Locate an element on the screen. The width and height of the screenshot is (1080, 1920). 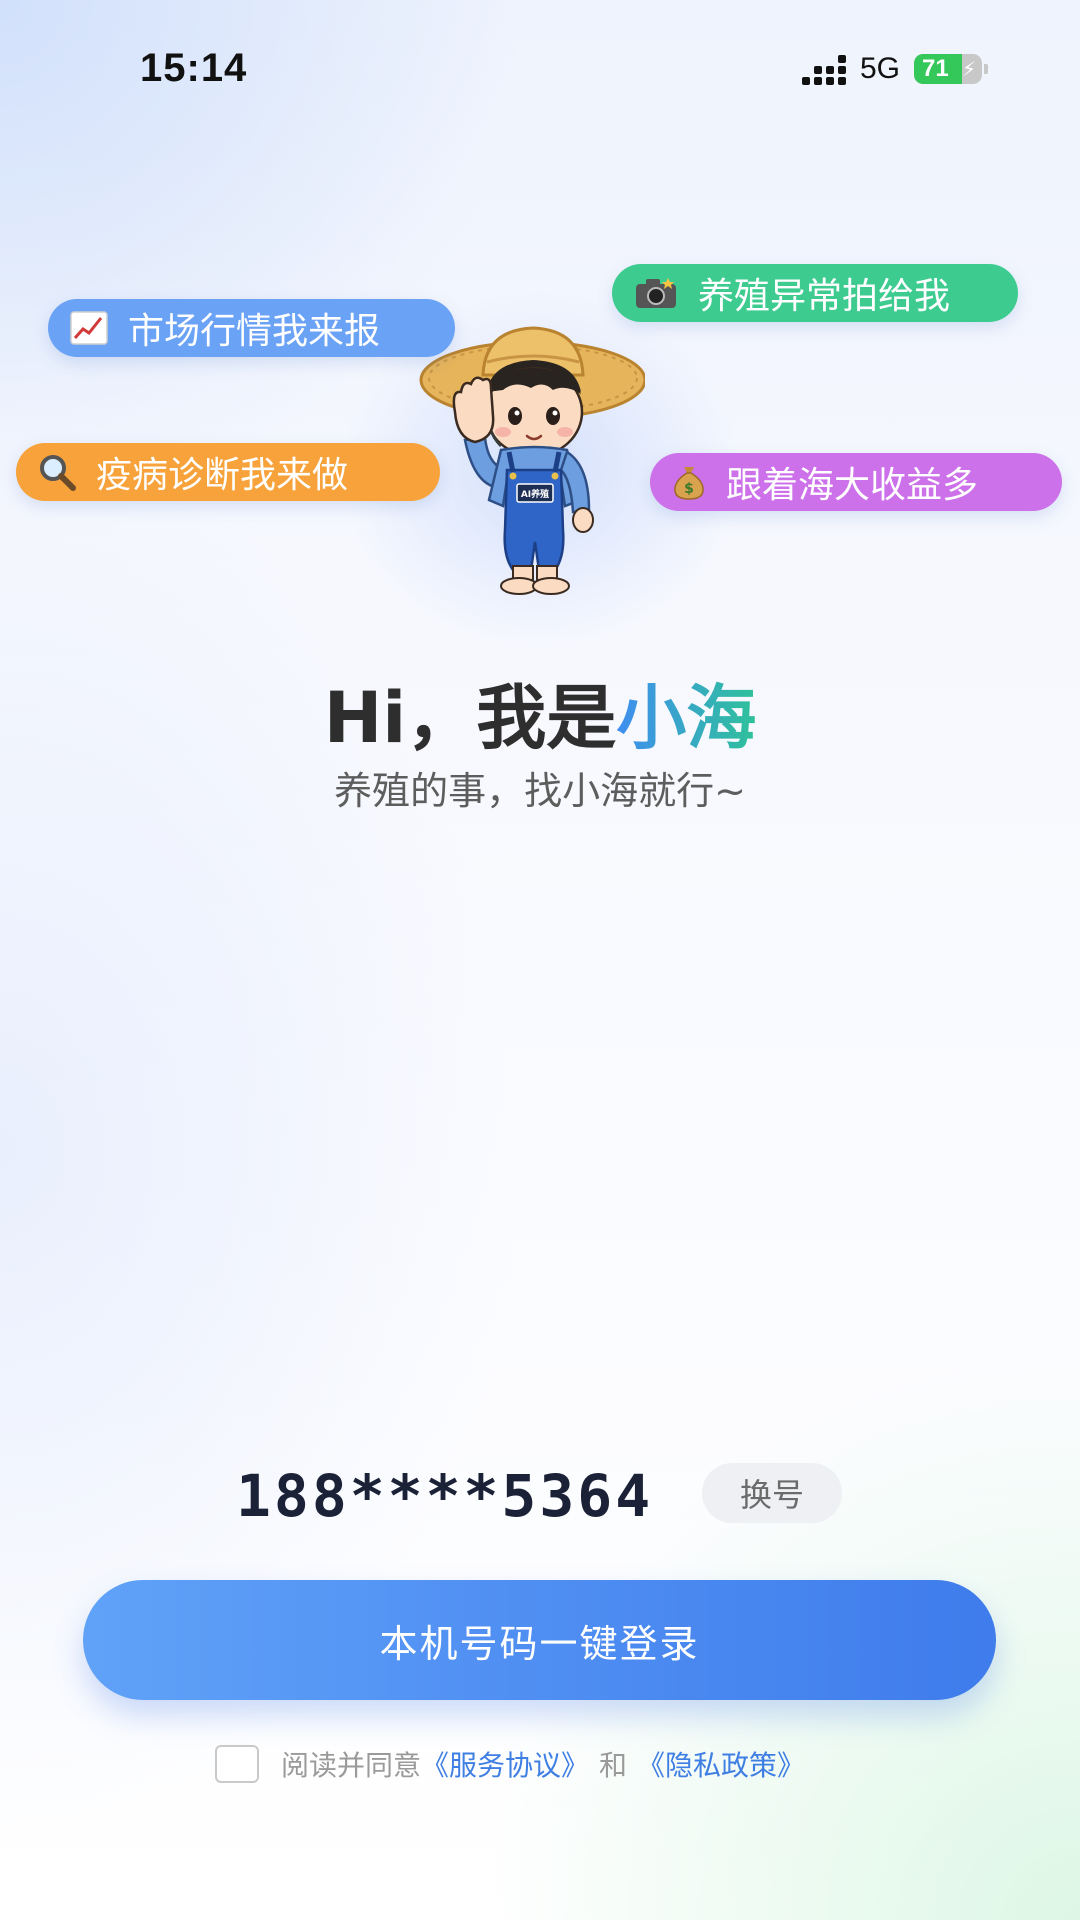
agreement-row: 阅读并同意 《服务协议》 和 《隐私政策》 is located at coordinates (510, 1764).